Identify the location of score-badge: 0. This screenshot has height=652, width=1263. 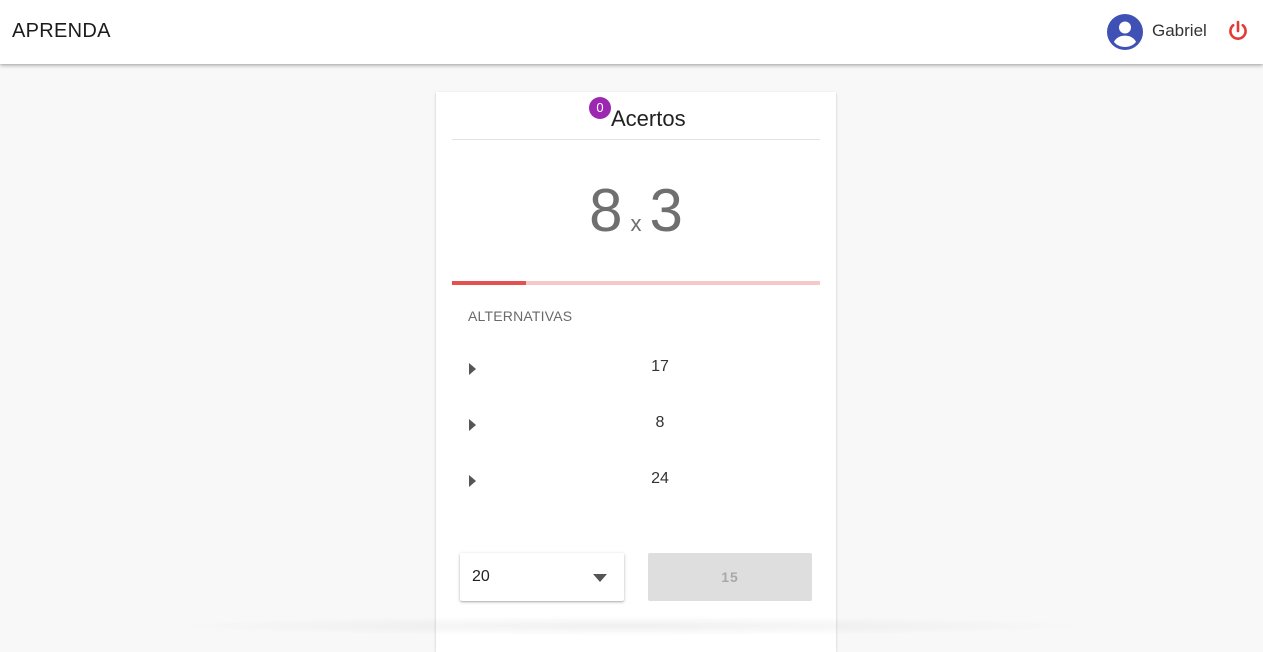
(600, 108).